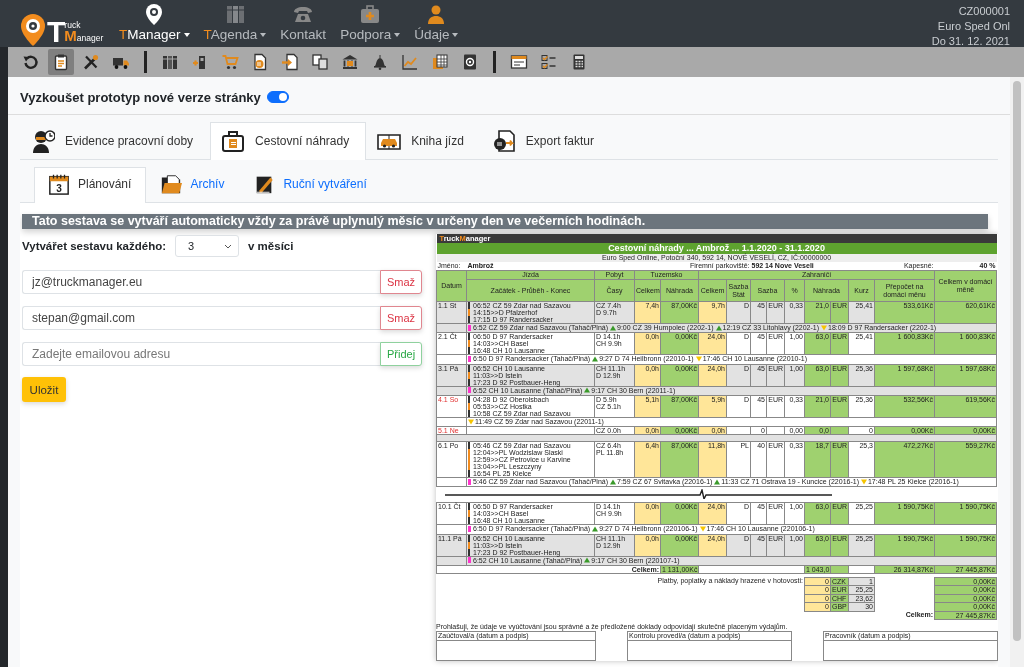 The height and width of the screenshot is (667, 1024). What do you see at coordinates (436, 23) in the screenshot?
I see `nav-menu-item: Údaje` at bounding box center [436, 23].